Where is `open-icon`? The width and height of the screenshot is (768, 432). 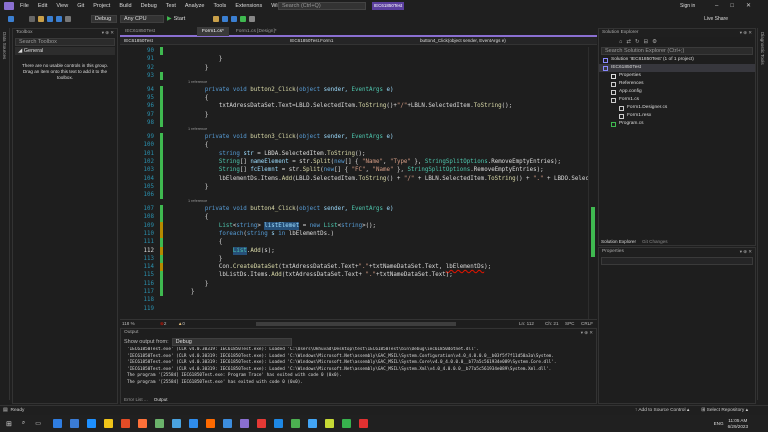 open-icon is located at coordinates (41, 18).